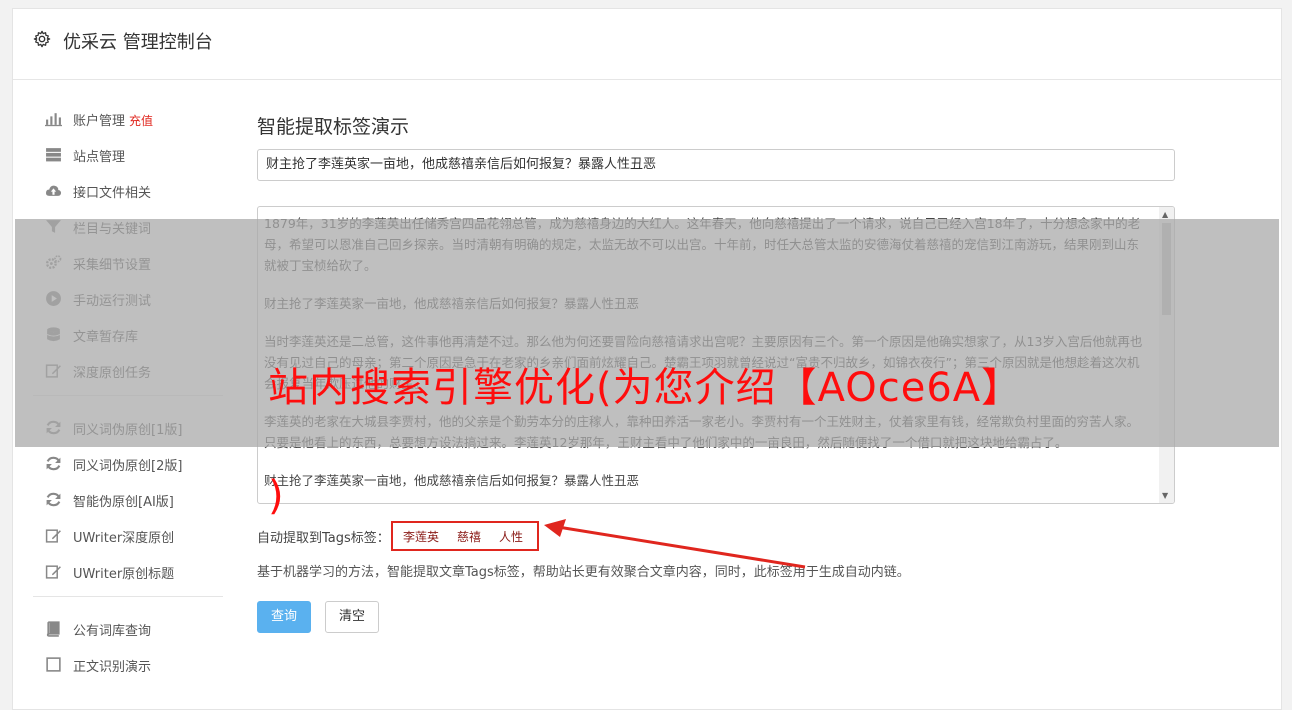 The height and width of the screenshot is (710, 1292). Describe the element at coordinates (333, 127) in the screenshot. I see `section-heading: 智能提取标签演示` at that location.